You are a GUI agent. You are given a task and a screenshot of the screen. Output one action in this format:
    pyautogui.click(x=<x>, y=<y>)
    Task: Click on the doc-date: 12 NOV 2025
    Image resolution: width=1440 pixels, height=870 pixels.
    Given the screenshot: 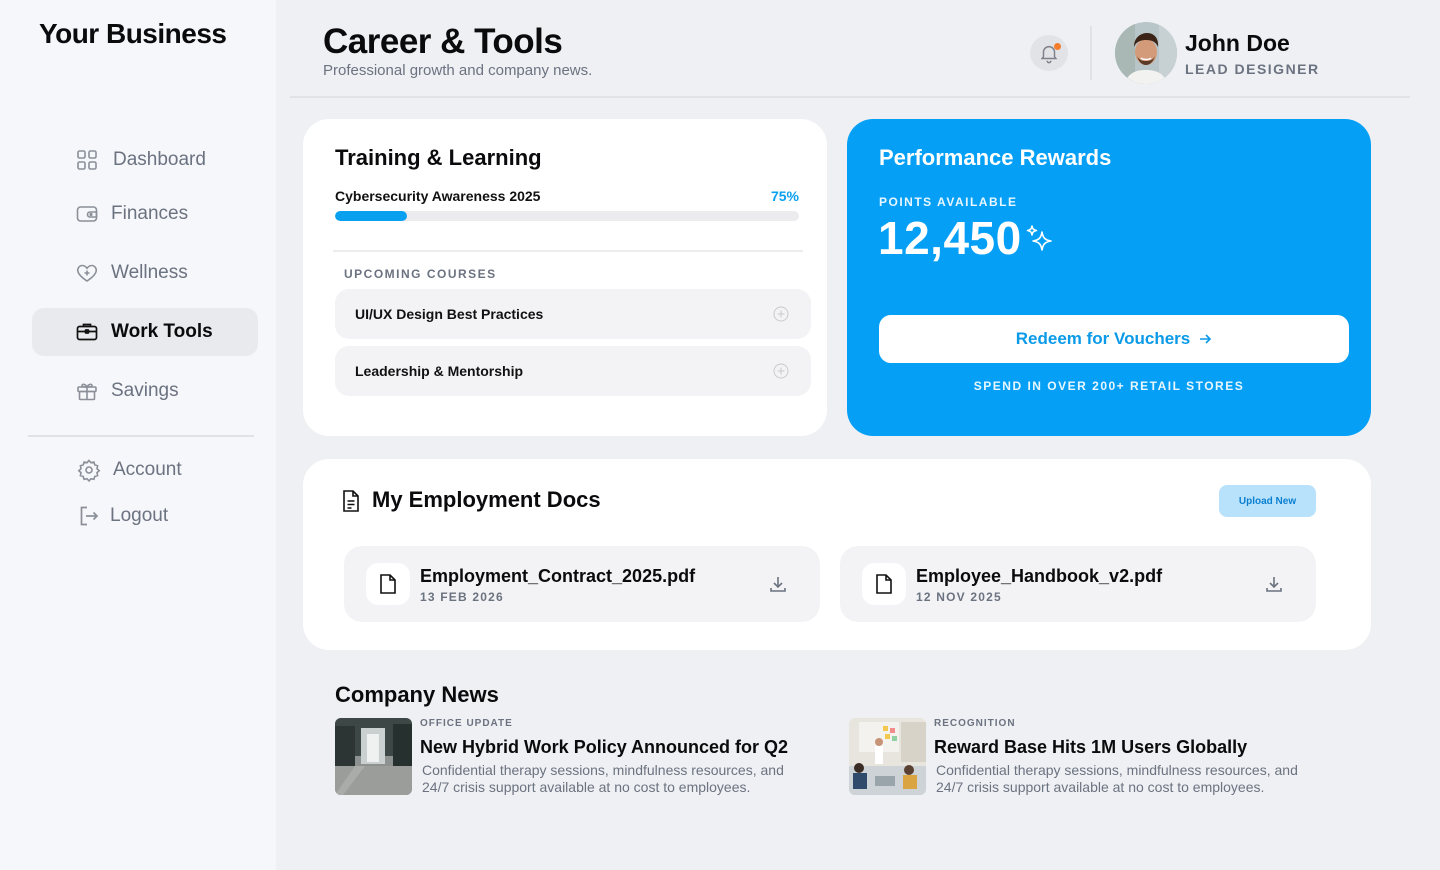 What is the action you would take?
    pyautogui.click(x=959, y=597)
    